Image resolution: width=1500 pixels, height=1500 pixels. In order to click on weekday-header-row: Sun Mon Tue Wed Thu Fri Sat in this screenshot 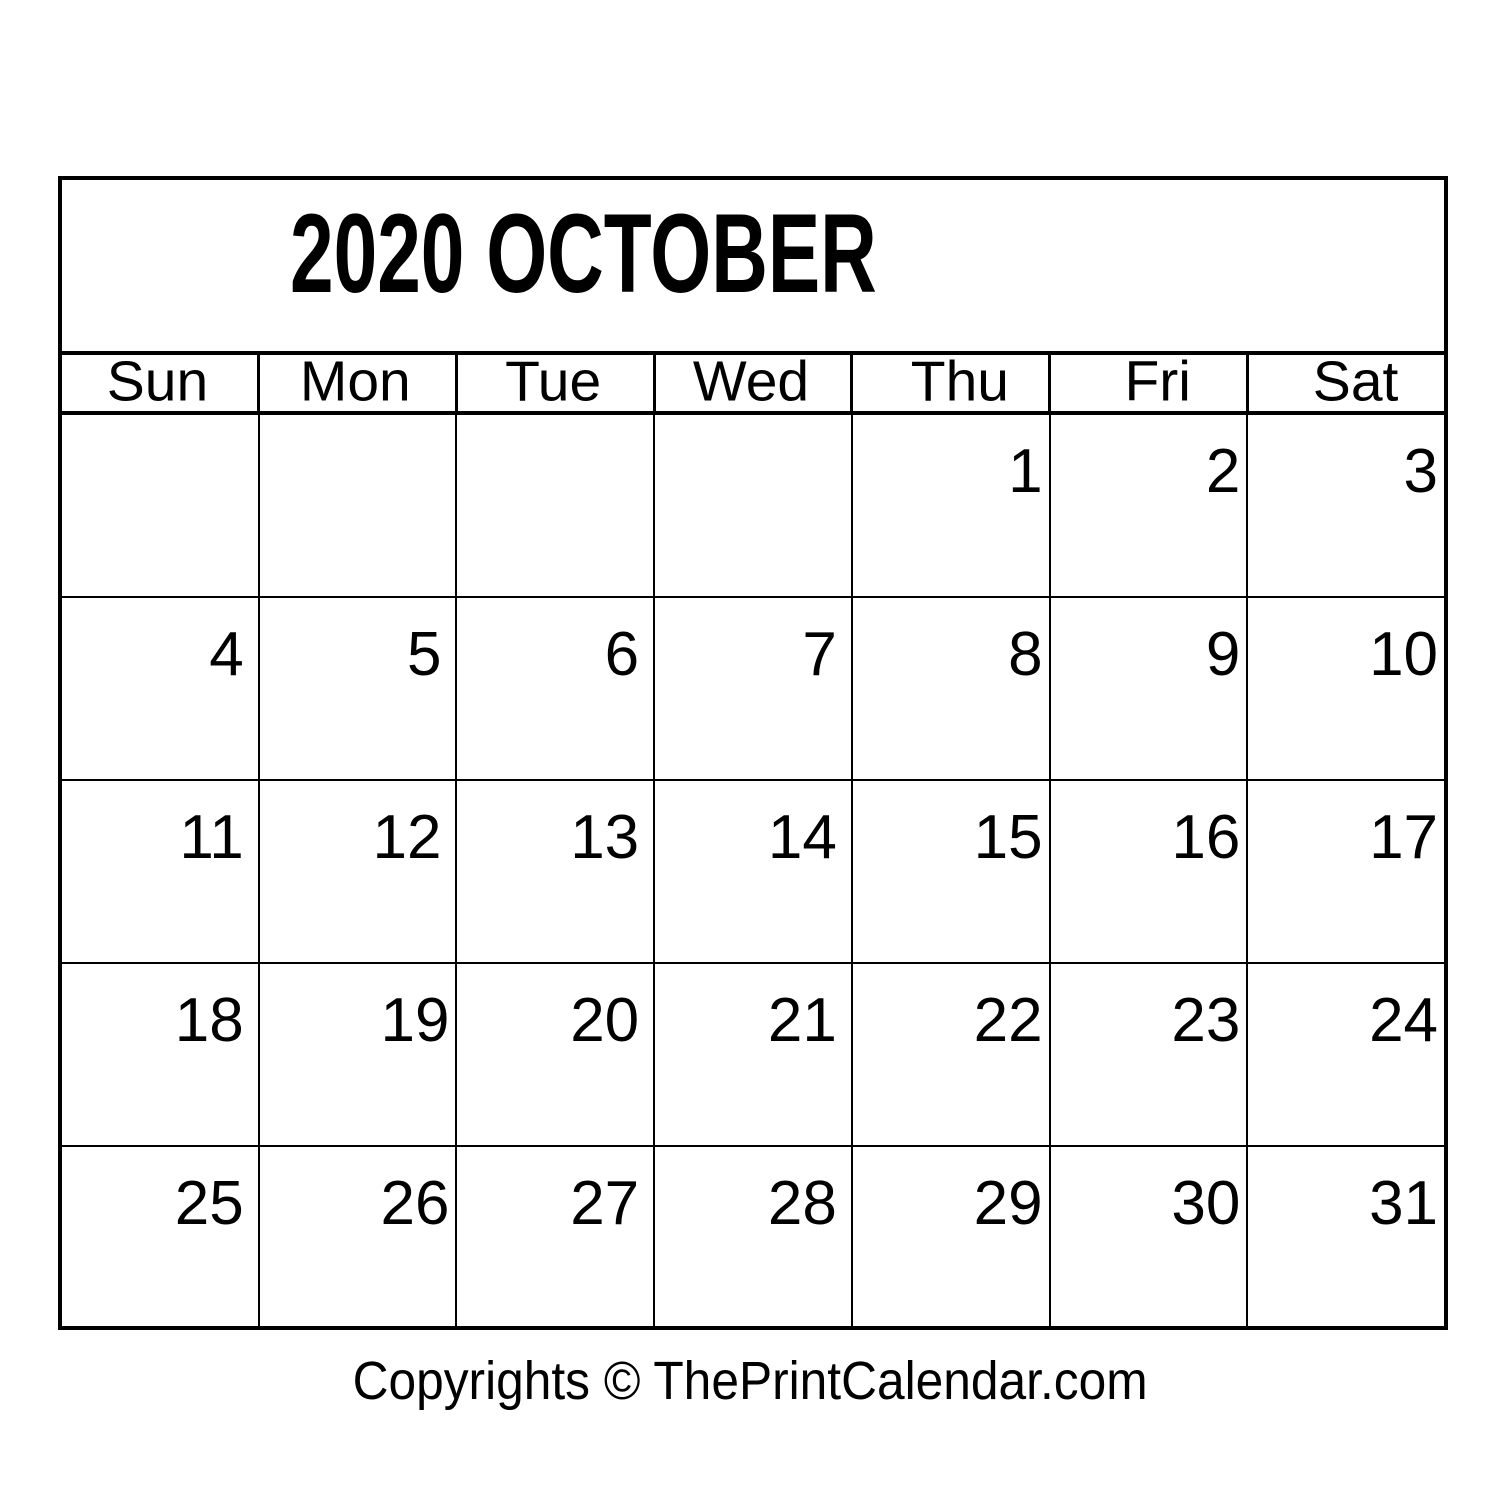, I will do `click(753, 385)`.